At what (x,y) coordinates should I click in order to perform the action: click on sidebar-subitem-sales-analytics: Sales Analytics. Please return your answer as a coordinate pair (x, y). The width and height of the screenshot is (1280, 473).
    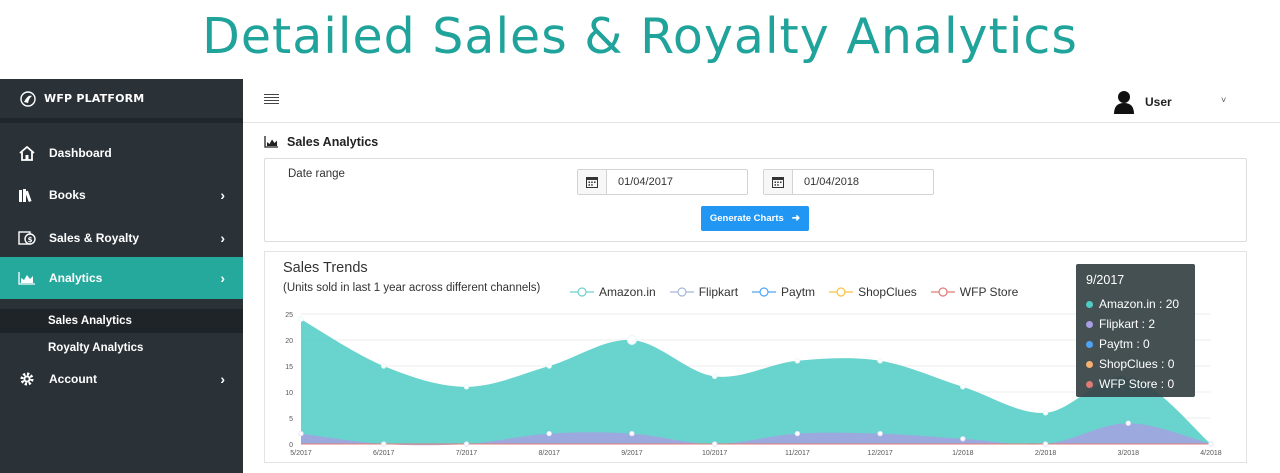
    Looking at the image, I should click on (121, 321).